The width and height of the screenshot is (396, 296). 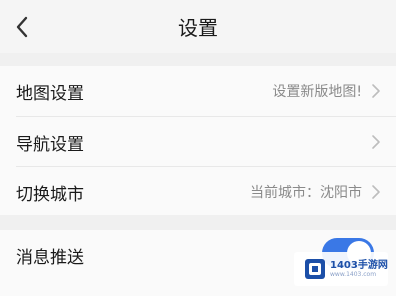 What do you see at coordinates (50, 144) in the screenshot?
I see `navigation-settings-label: 导航设置` at bounding box center [50, 144].